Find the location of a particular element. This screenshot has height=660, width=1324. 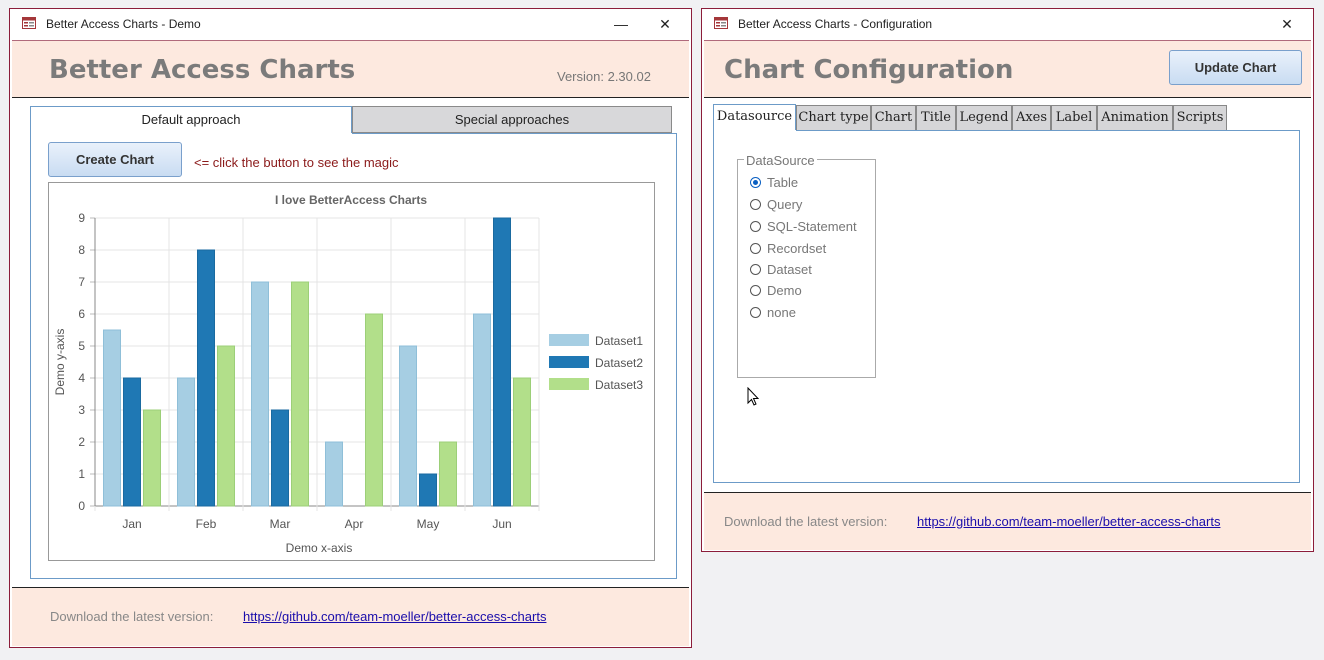

legend-label: Dataset3 is located at coordinates (619, 385).